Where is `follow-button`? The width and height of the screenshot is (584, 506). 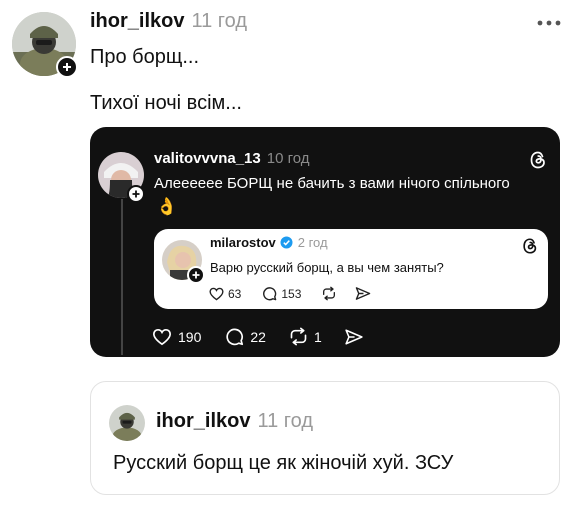
follow-button is located at coordinates (67, 67).